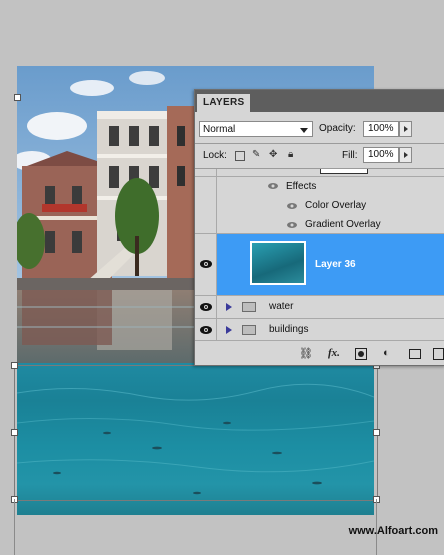 The image size is (444, 555). What do you see at coordinates (240, 156) in the screenshot?
I see `lock-transparency-icon` at bounding box center [240, 156].